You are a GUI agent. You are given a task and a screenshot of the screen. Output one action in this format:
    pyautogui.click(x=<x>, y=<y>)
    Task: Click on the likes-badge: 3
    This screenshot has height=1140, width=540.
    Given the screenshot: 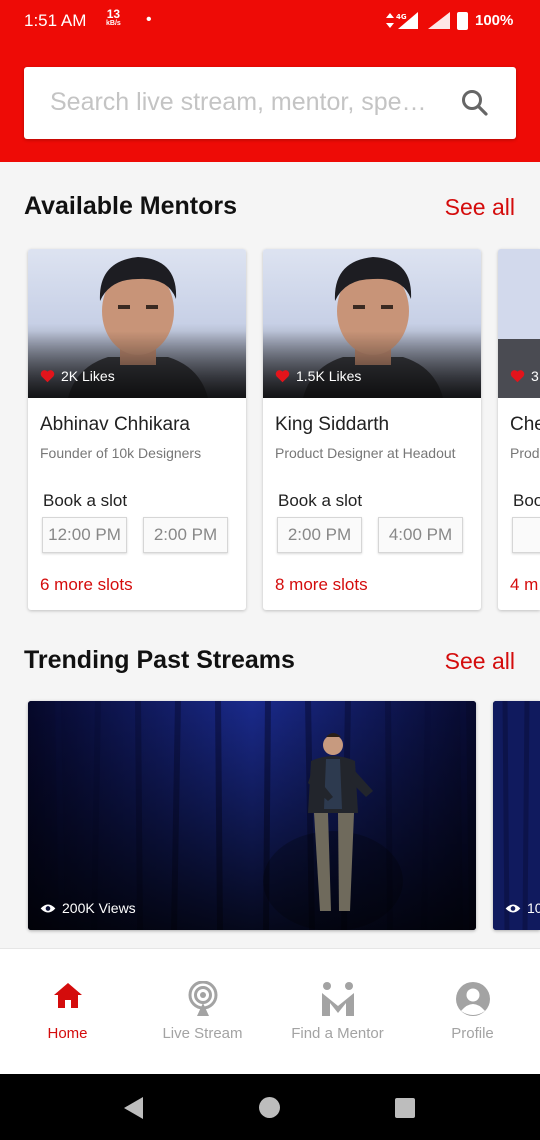 What is the action you would take?
    pyautogui.click(x=524, y=376)
    